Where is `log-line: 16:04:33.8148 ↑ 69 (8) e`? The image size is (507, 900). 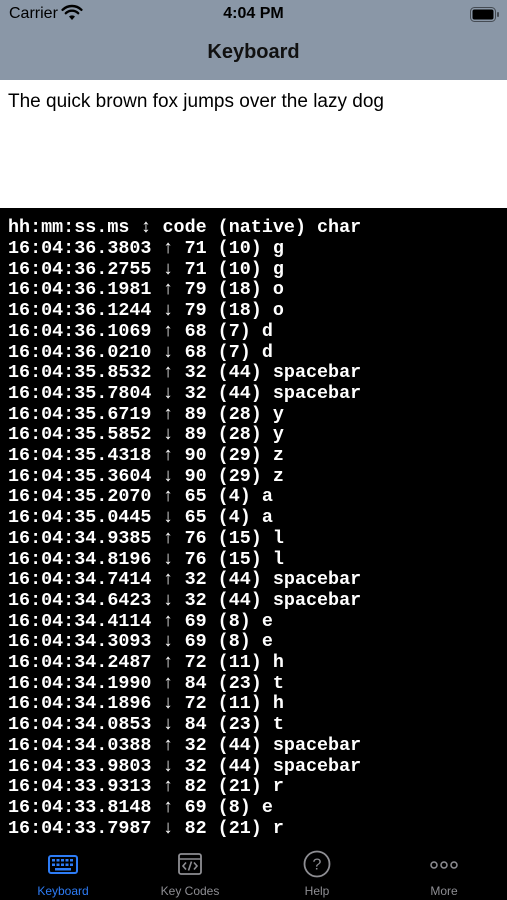
log-line: 16:04:33.8148 ↑ 69 (8) e is located at coordinates (140, 807).